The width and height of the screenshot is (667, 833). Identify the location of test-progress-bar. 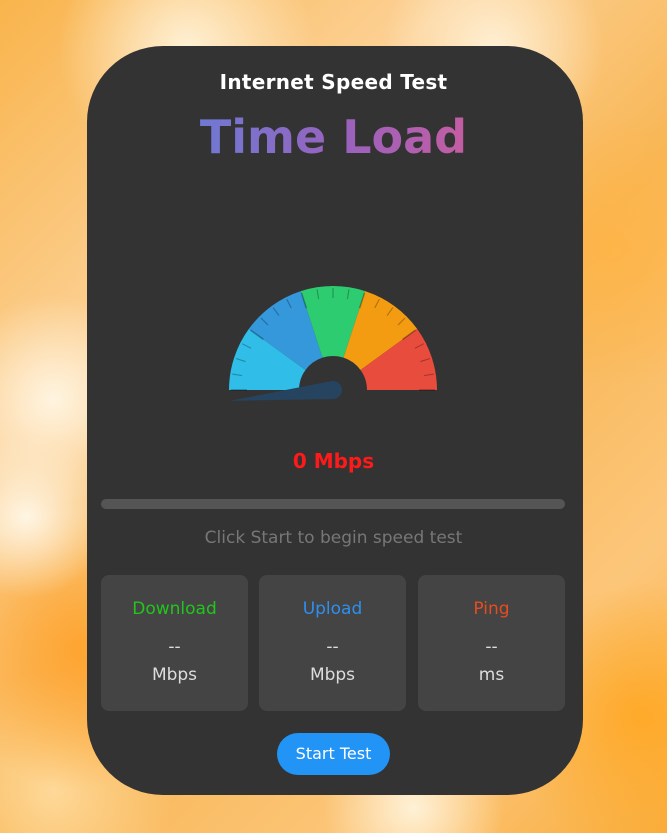
(333, 504).